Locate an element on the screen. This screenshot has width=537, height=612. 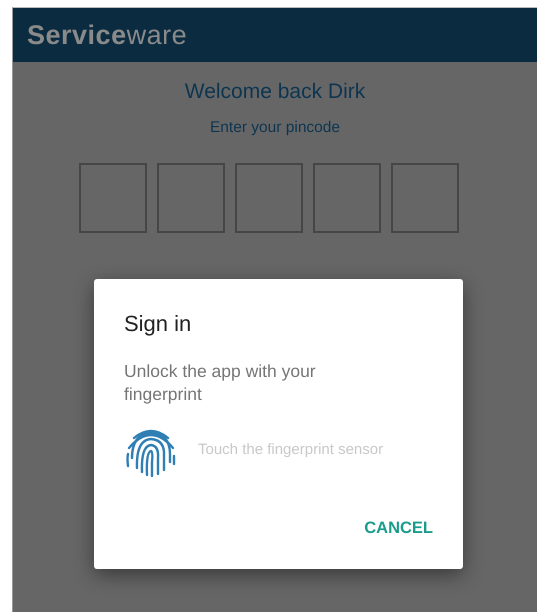
dialog-message: Unlock the app with your fingerprint is located at coordinates (220, 383).